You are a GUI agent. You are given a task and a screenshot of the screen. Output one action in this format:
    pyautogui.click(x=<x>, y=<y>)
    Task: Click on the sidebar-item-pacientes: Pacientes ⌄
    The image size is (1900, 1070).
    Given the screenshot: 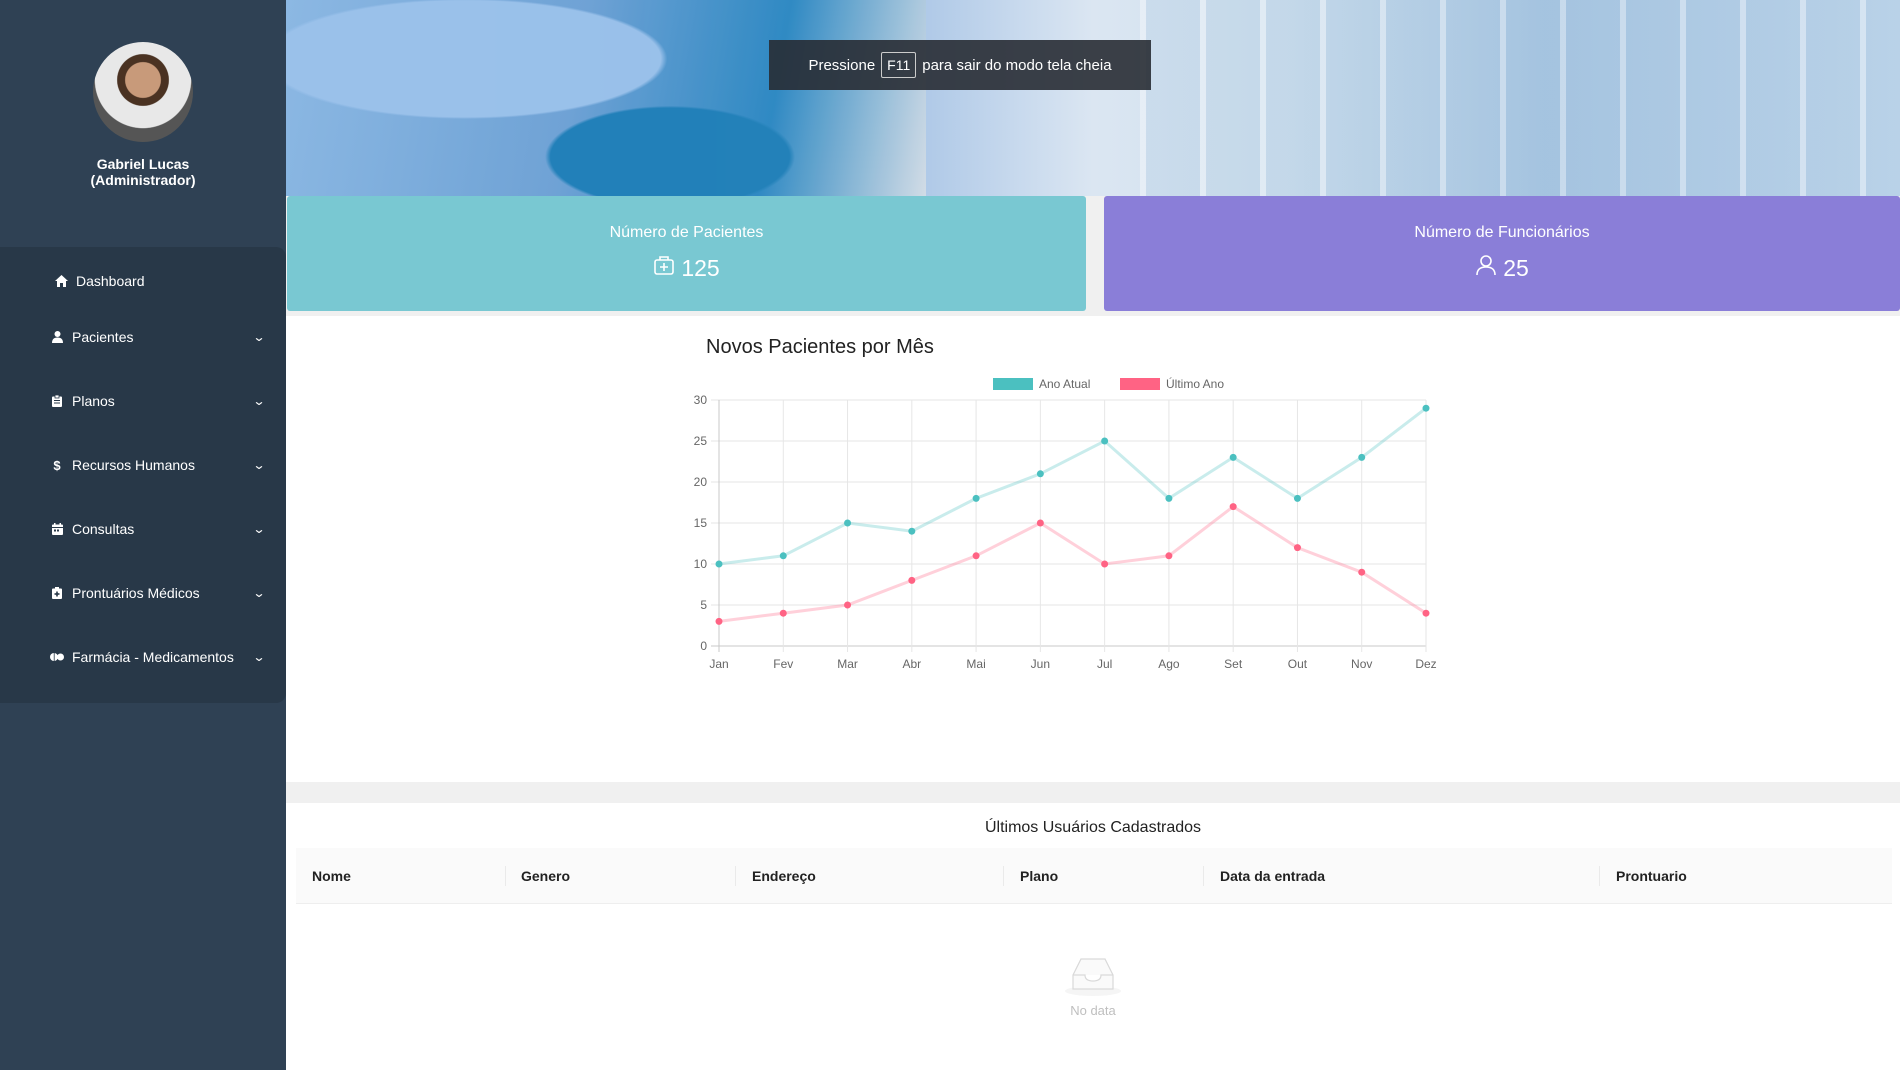 What is the action you would take?
    pyautogui.click(x=143, y=337)
    